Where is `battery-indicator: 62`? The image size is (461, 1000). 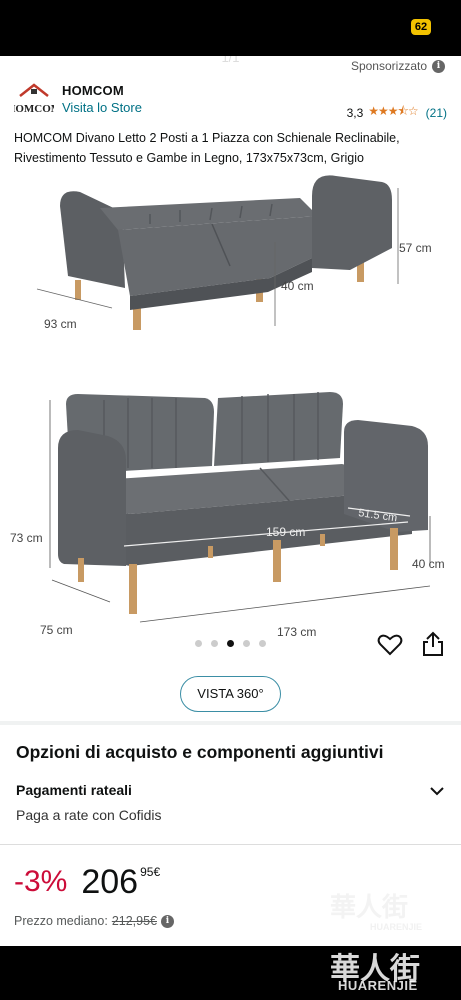 battery-indicator: 62 is located at coordinates (421, 27).